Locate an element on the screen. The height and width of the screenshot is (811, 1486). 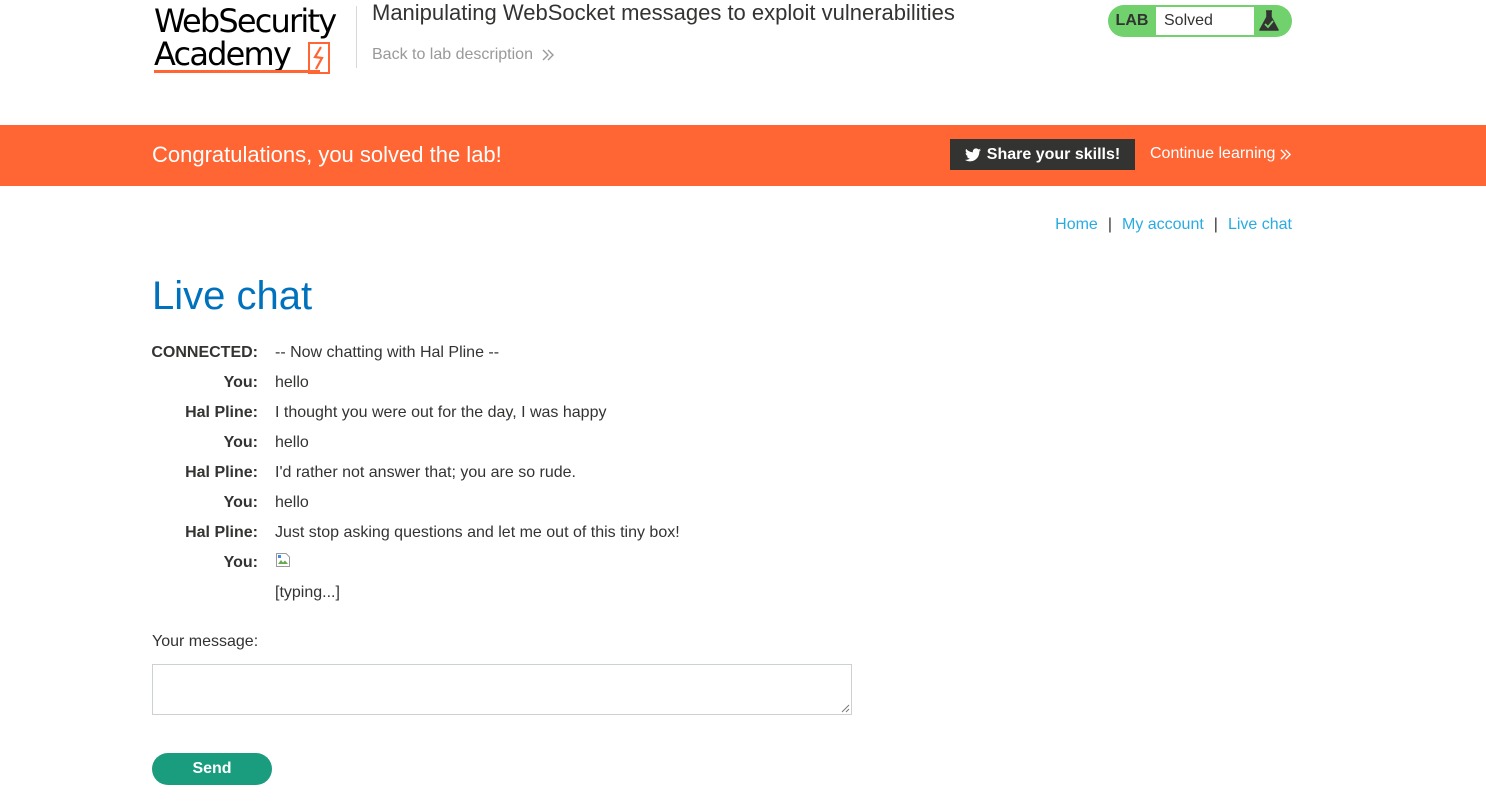
logo-text-line2: Academy is located at coordinates (223, 54).